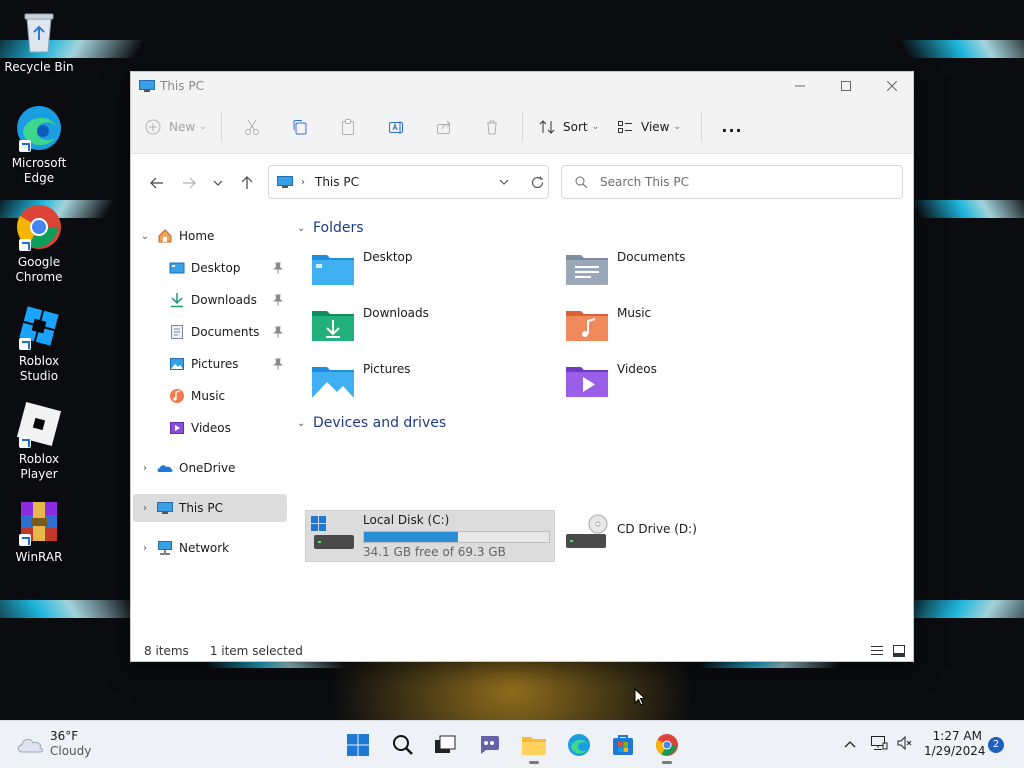 The image size is (1024, 768). Describe the element at coordinates (879, 744) in the screenshot. I see `network-status-button` at that location.